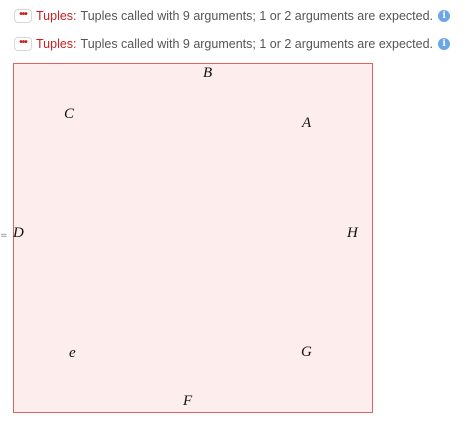 The height and width of the screenshot is (429, 474). Describe the element at coordinates (208, 73) in the screenshot. I see `vertex-label-b: B` at that location.